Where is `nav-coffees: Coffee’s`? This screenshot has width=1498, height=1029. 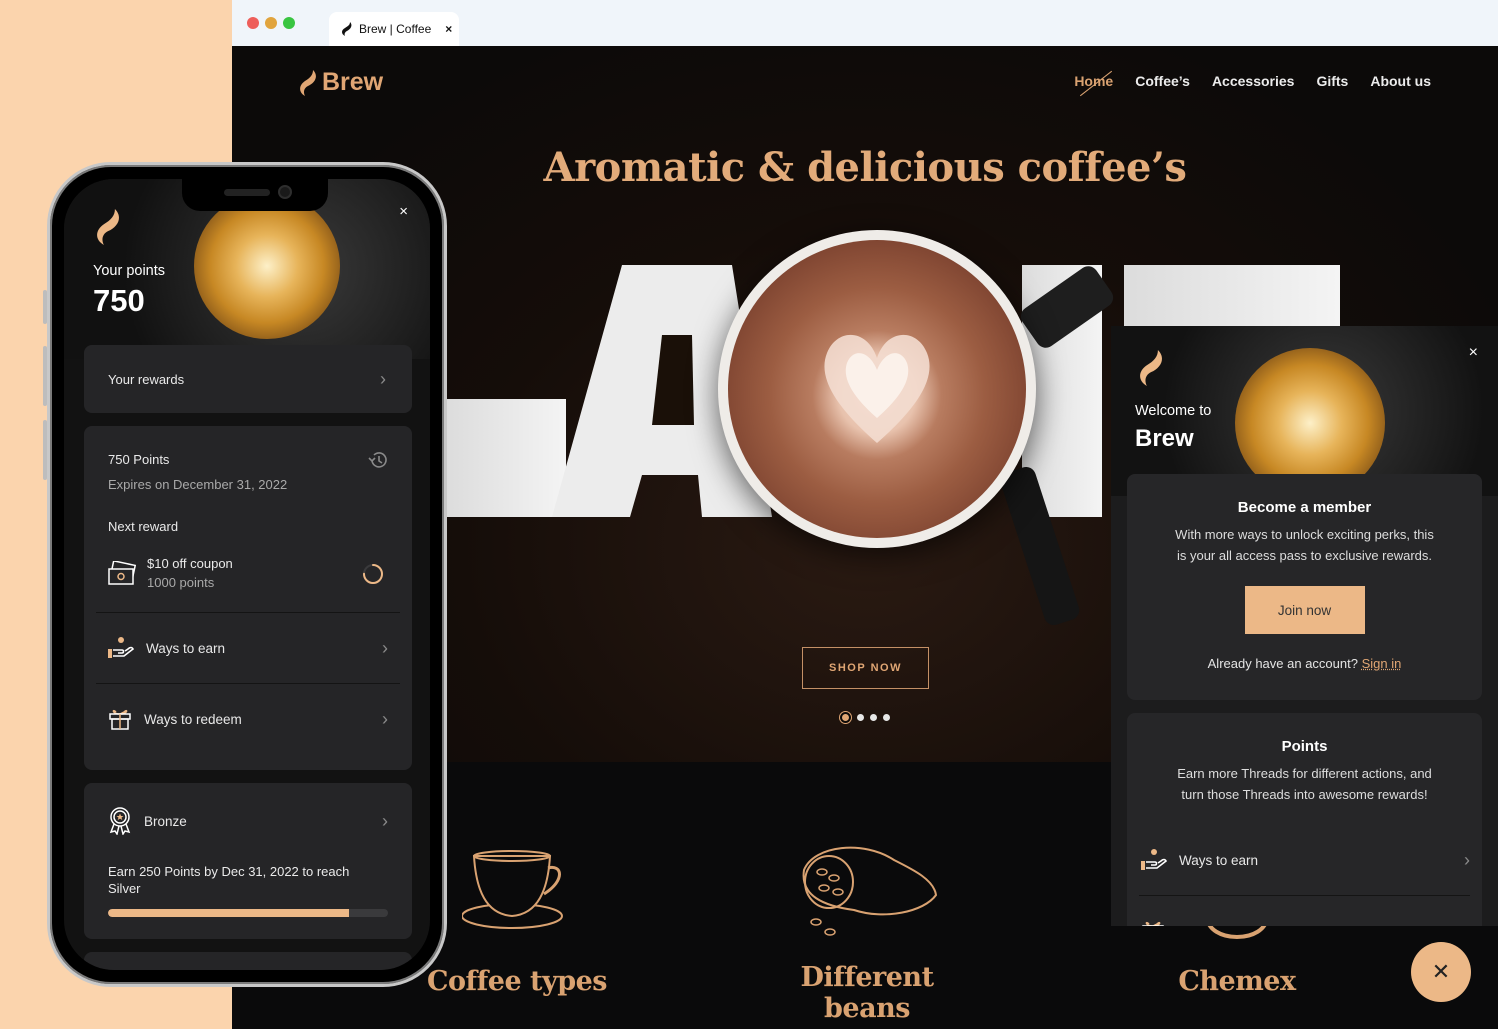
nav-coffees: Coffee’s is located at coordinates (1162, 81).